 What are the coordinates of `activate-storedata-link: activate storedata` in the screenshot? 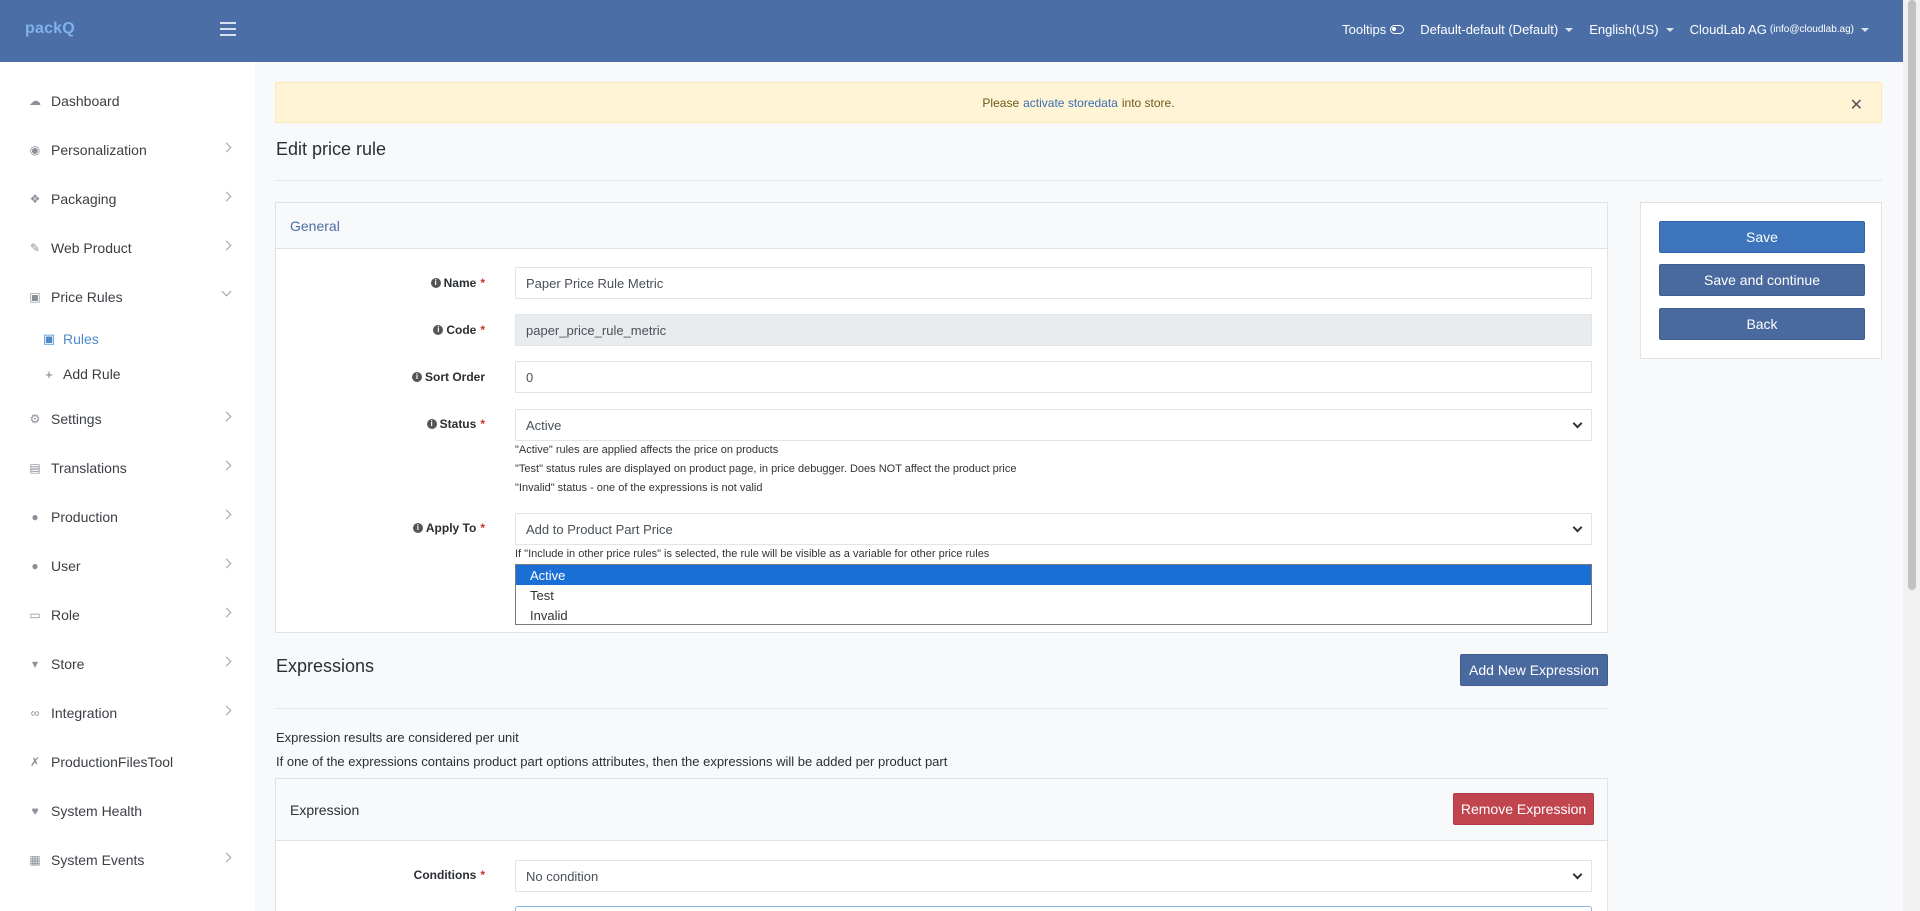 It's located at (1070, 103).